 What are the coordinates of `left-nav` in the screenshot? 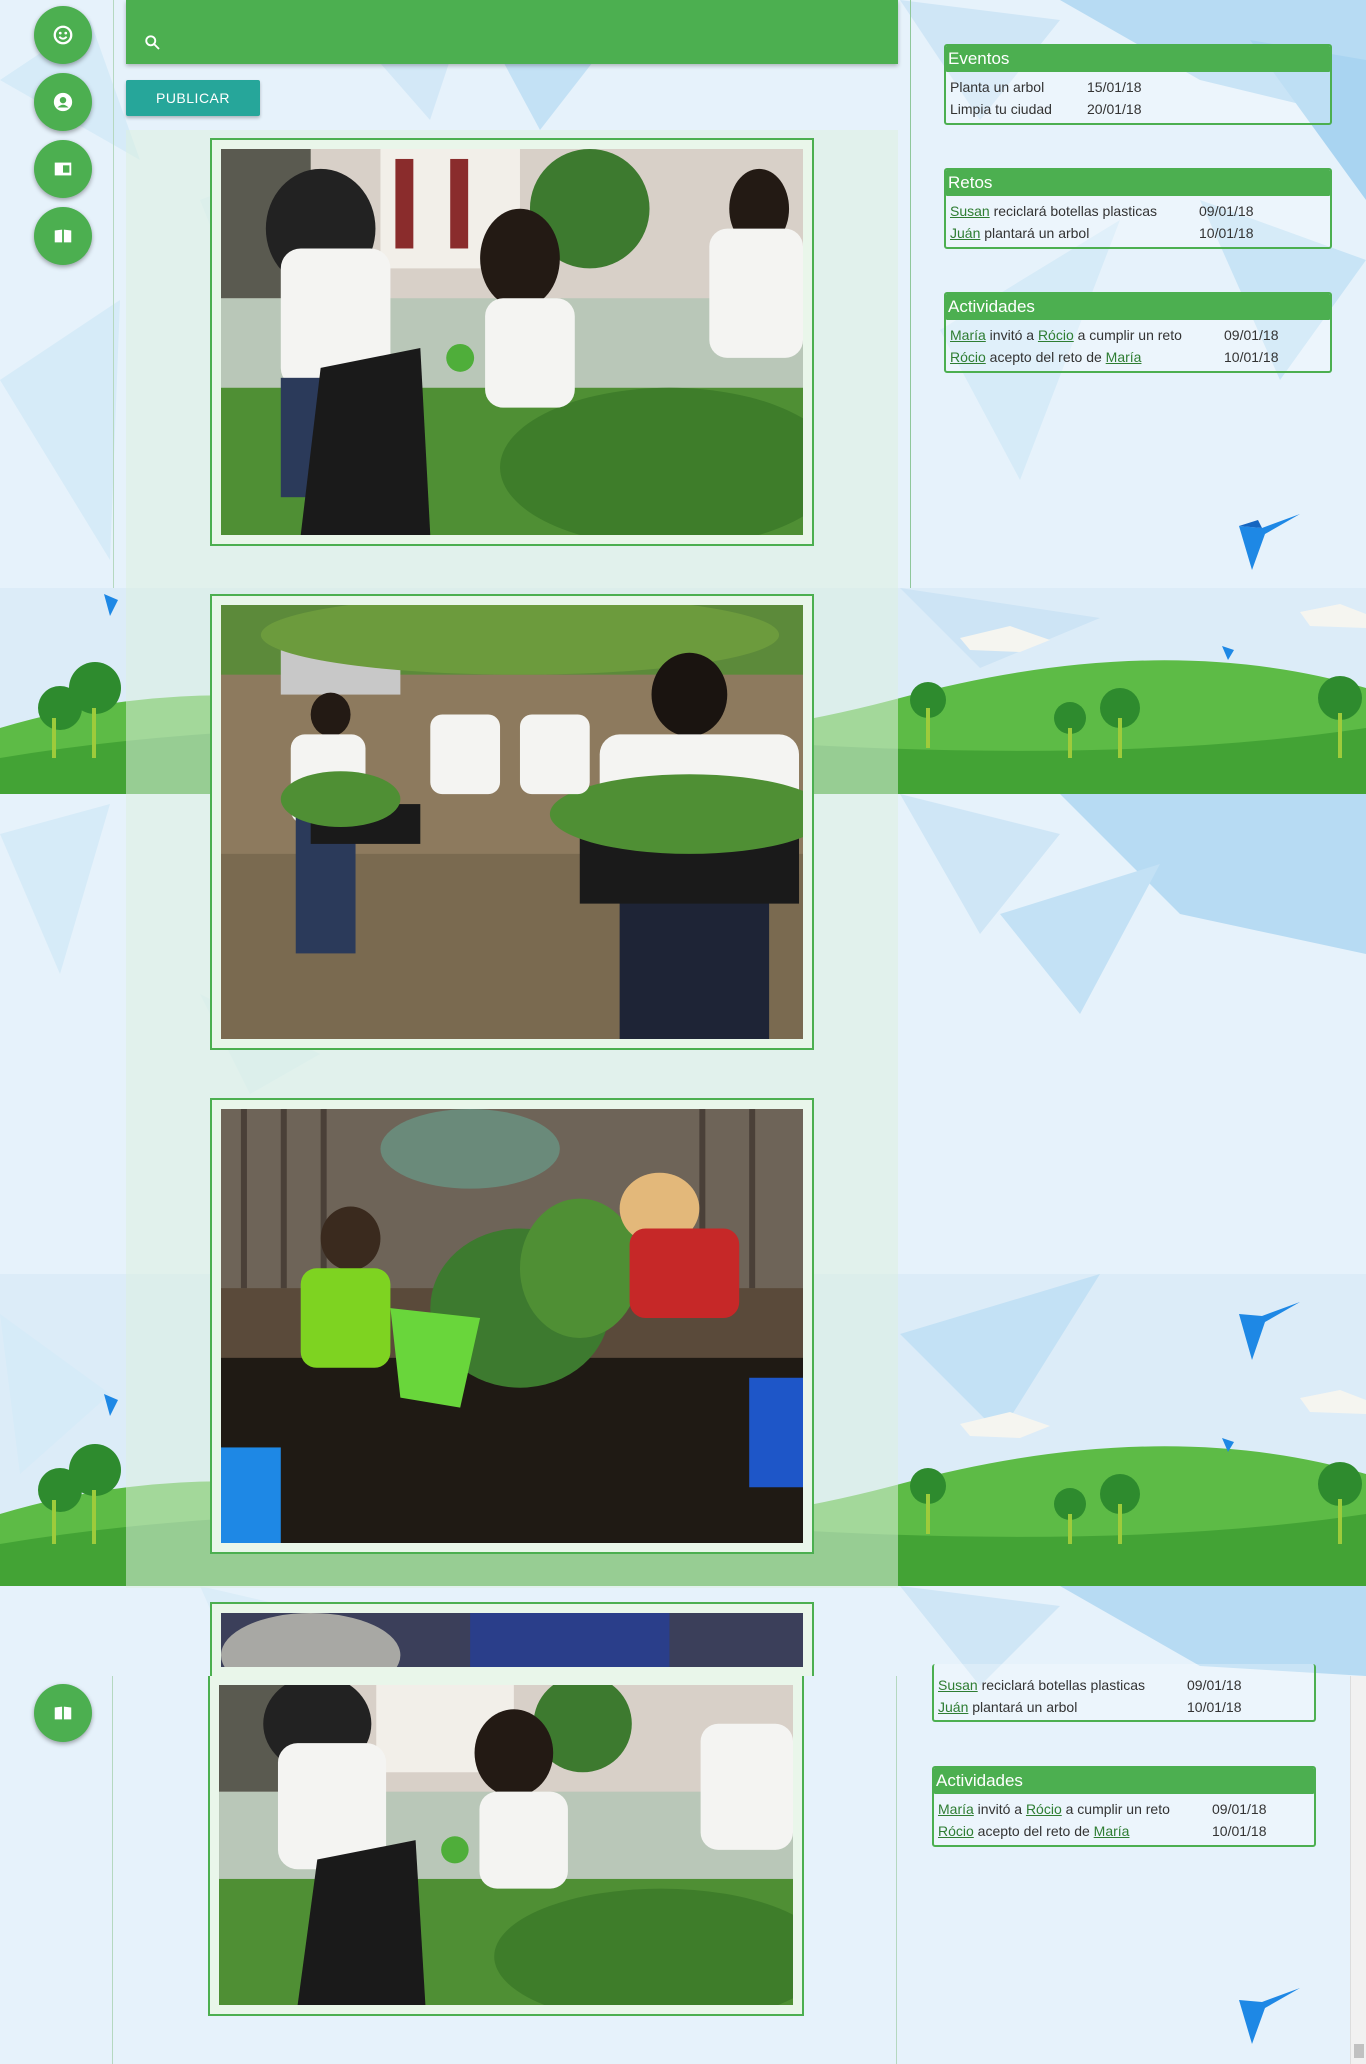 It's located at (57, 294).